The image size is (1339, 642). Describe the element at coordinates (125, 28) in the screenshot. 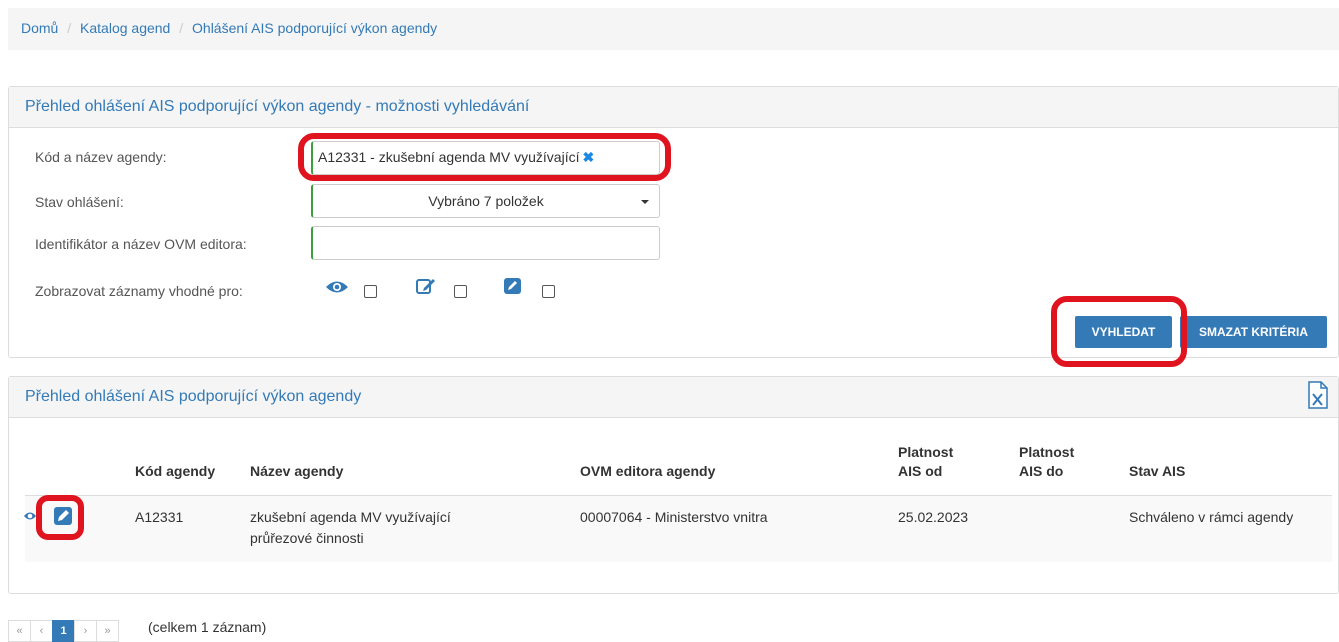

I see `breadcrumb-catalog: Katalog agend` at that location.